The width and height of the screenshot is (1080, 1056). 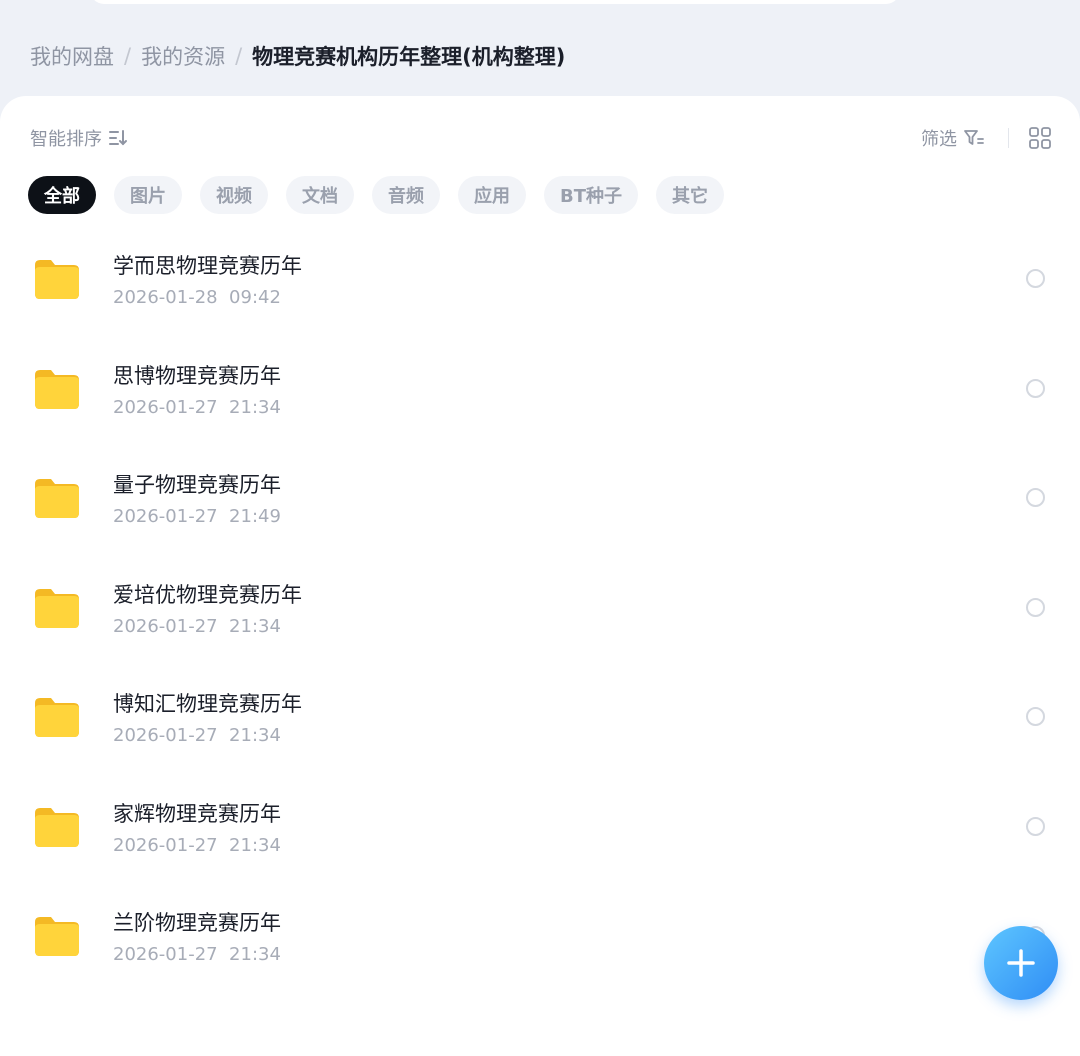 What do you see at coordinates (690, 195) in the screenshot?
I see `tab-other: 其它` at bounding box center [690, 195].